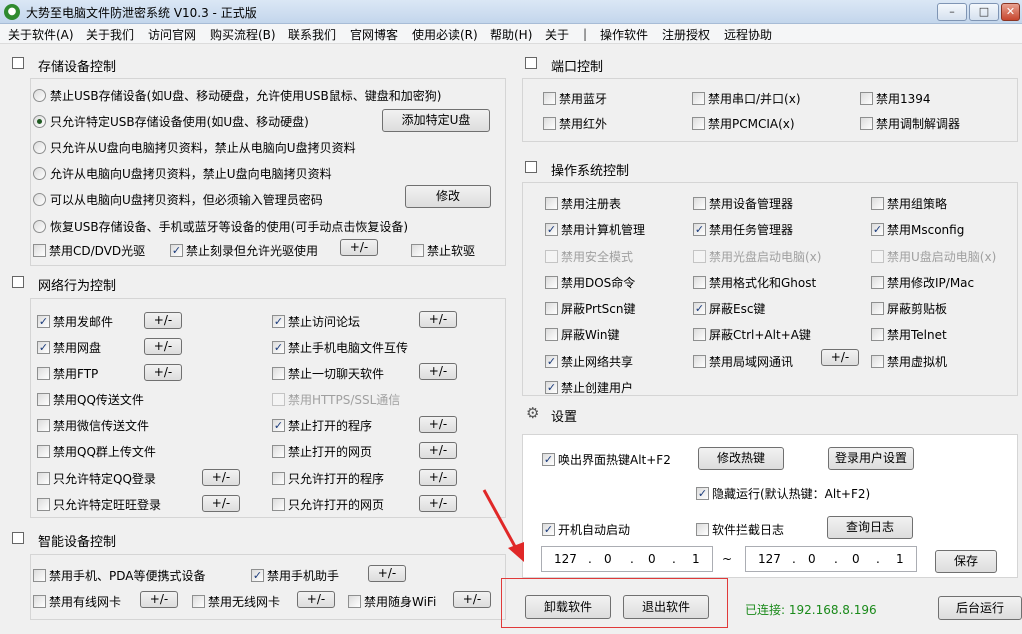 The height and width of the screenshot is (634, 1022). What do you see at coordinates (980, 608) in the screenshot?
I see `run-background-button: 后台运行` at bounding box center [980, 608].